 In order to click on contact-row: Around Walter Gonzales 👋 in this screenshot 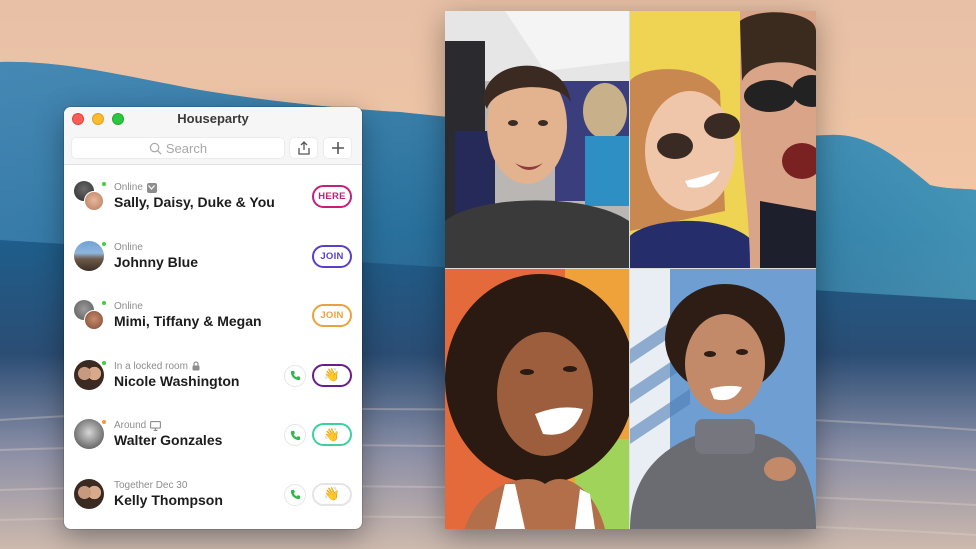, I will do `click(213, 434)`.